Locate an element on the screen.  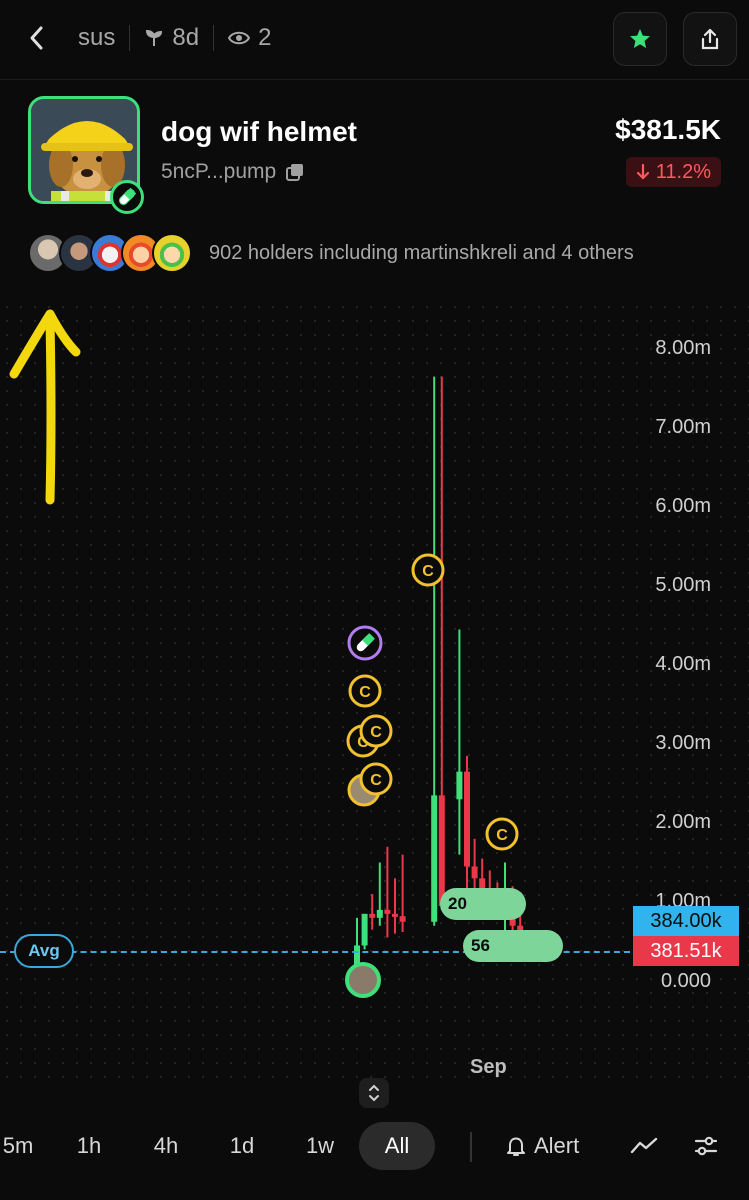
avatar is located at coordinates (172, 253).